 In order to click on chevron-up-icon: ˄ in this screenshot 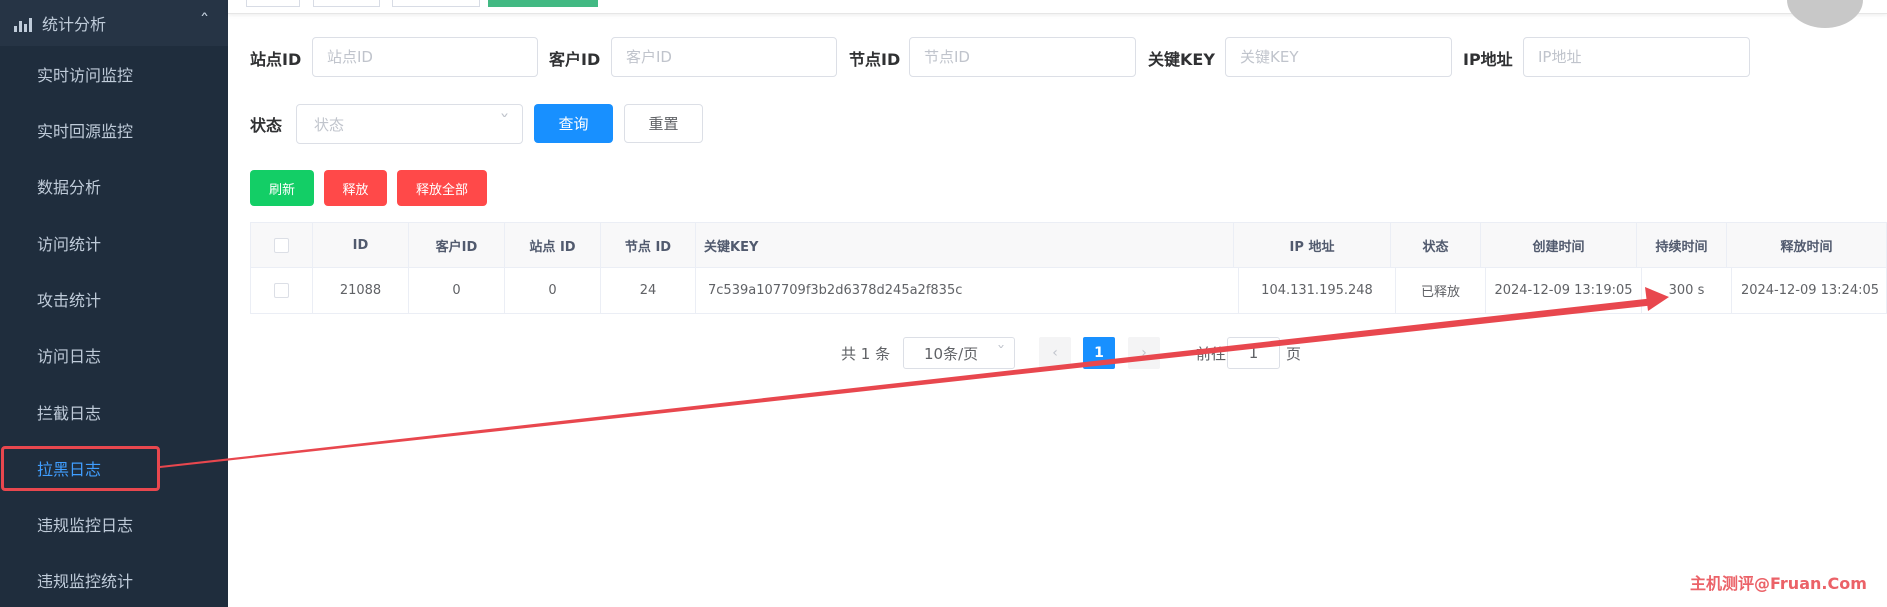, I will do `click(204, 20)`.